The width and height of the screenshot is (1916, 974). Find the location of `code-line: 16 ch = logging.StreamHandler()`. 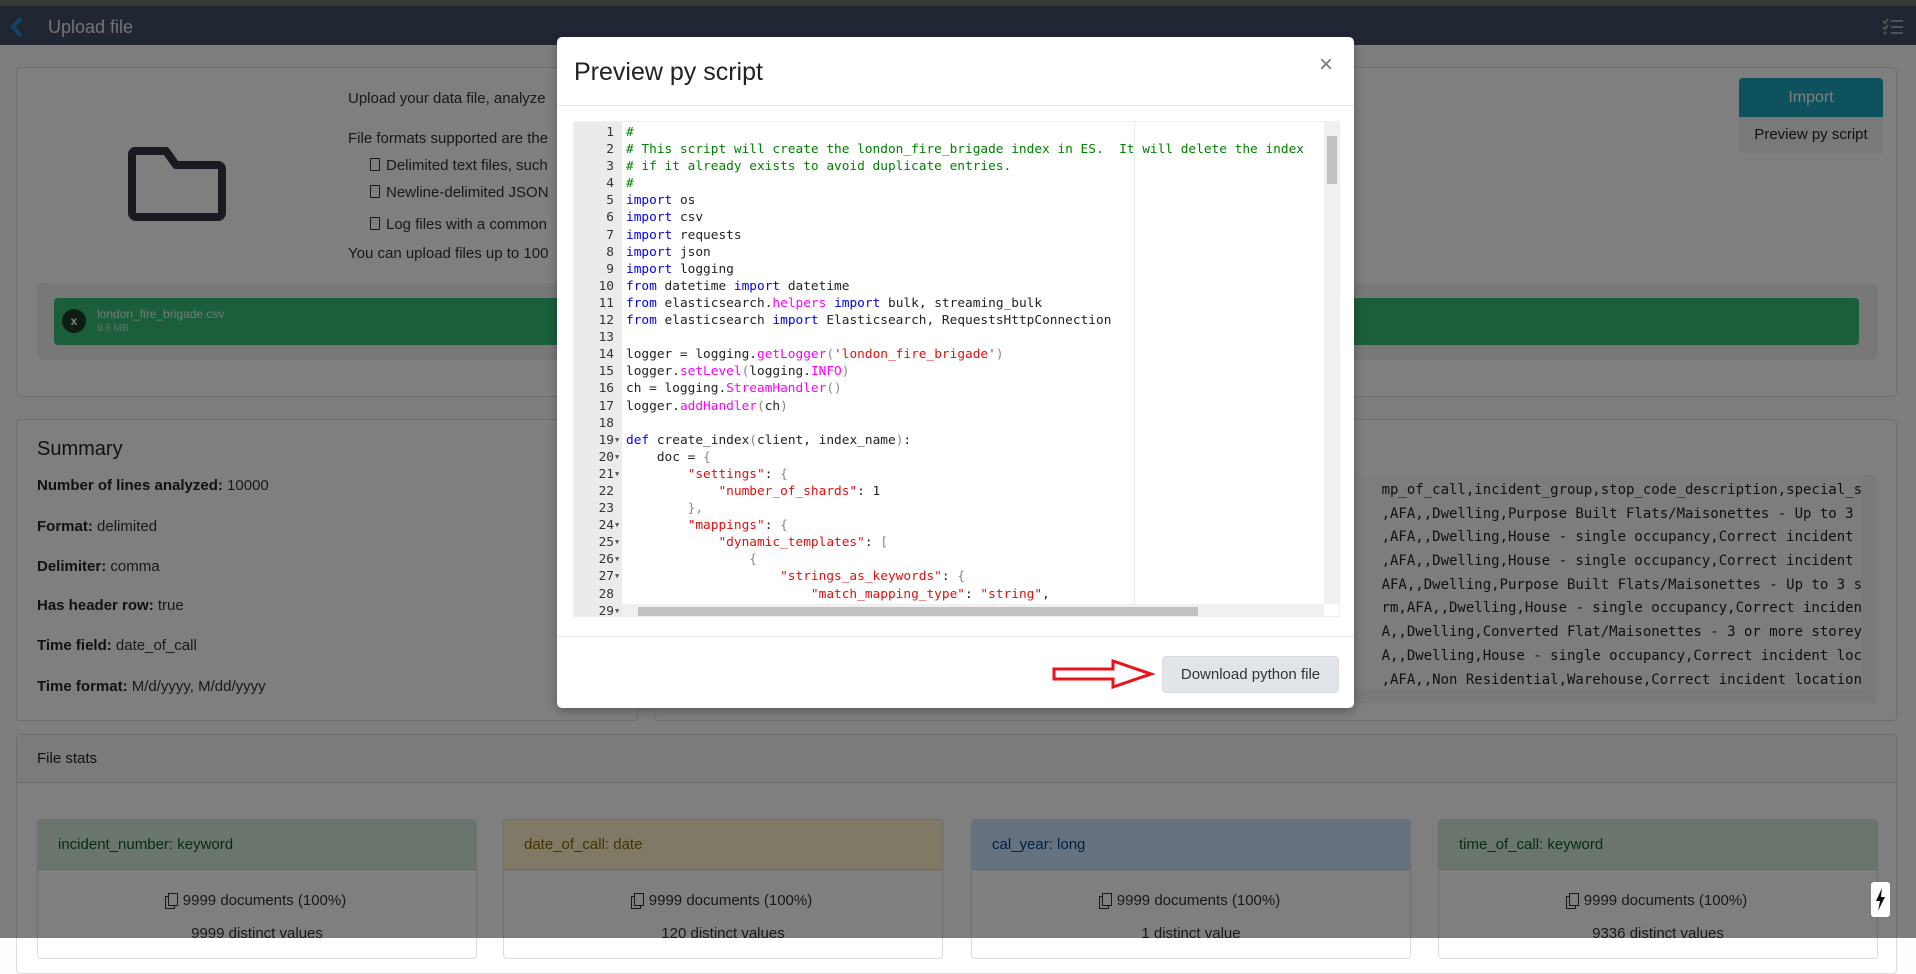

code-line: 16 ch = logging.StreamHandler() is located at coordinates (956, 388).